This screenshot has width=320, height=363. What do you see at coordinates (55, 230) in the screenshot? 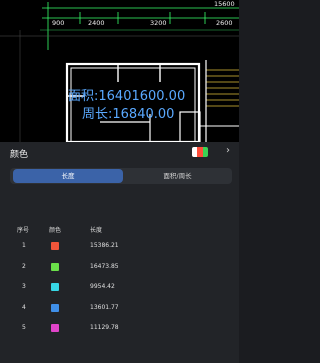
I see `column-header-color: 颜色` at bounding box center [55, 230].